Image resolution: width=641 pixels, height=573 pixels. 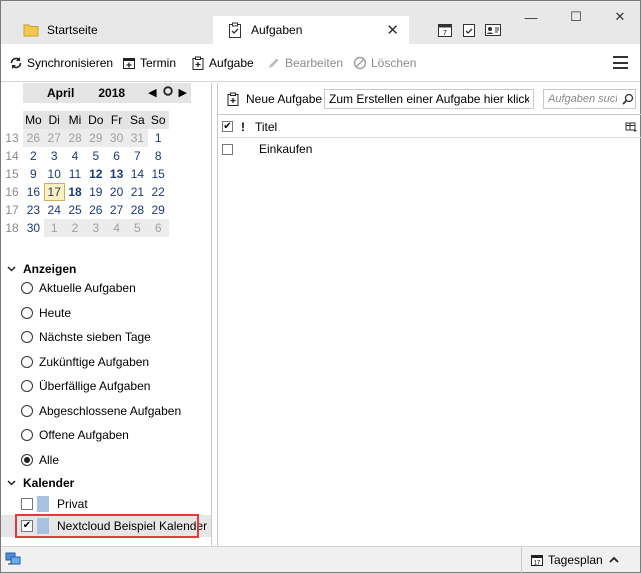 I want to click on filter-option: Nächste sieben Tage, so click(x=86, y=337).